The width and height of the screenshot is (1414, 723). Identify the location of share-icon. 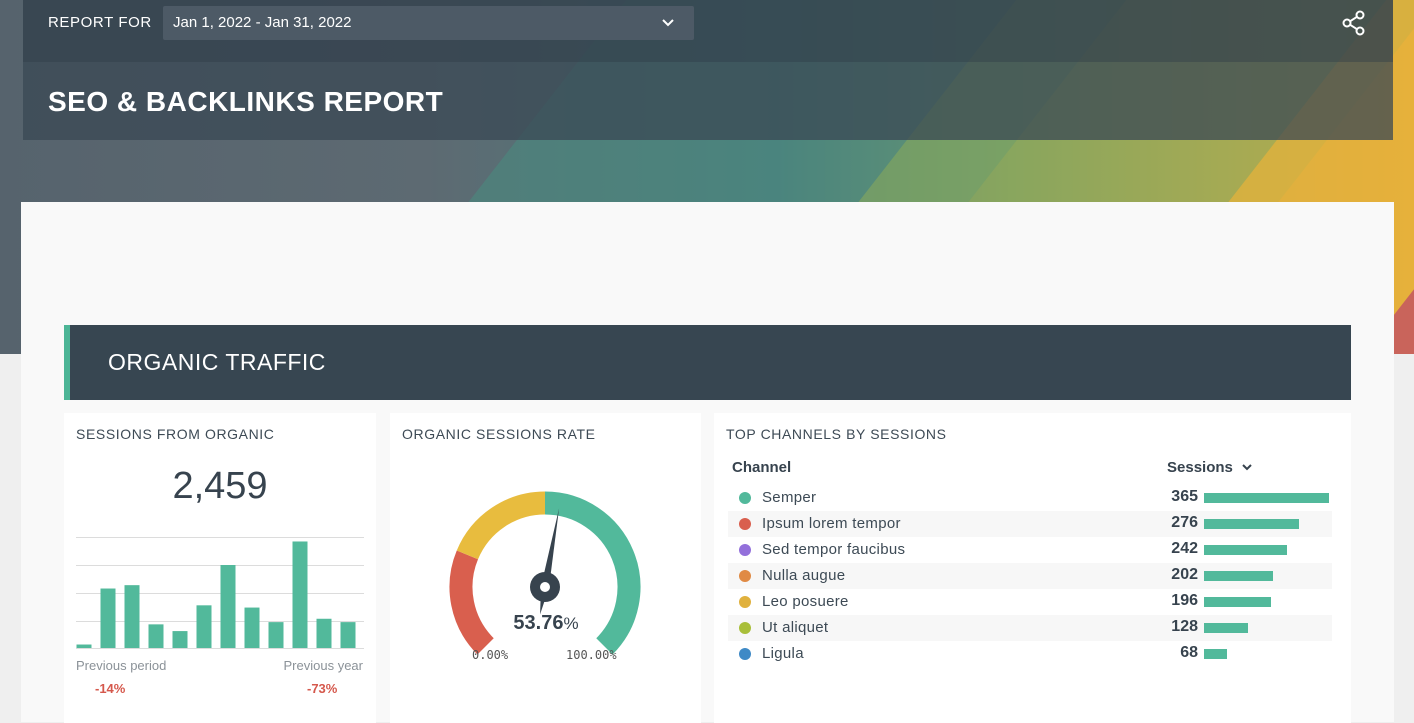
(1354, 23).